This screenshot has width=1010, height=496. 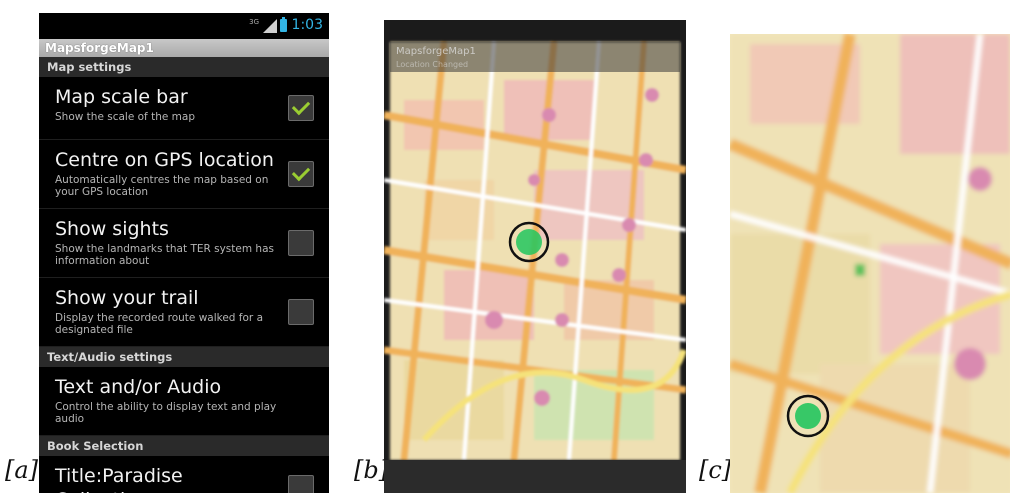 I want to click on checkbox-book-title, so click(x=301, y=484).